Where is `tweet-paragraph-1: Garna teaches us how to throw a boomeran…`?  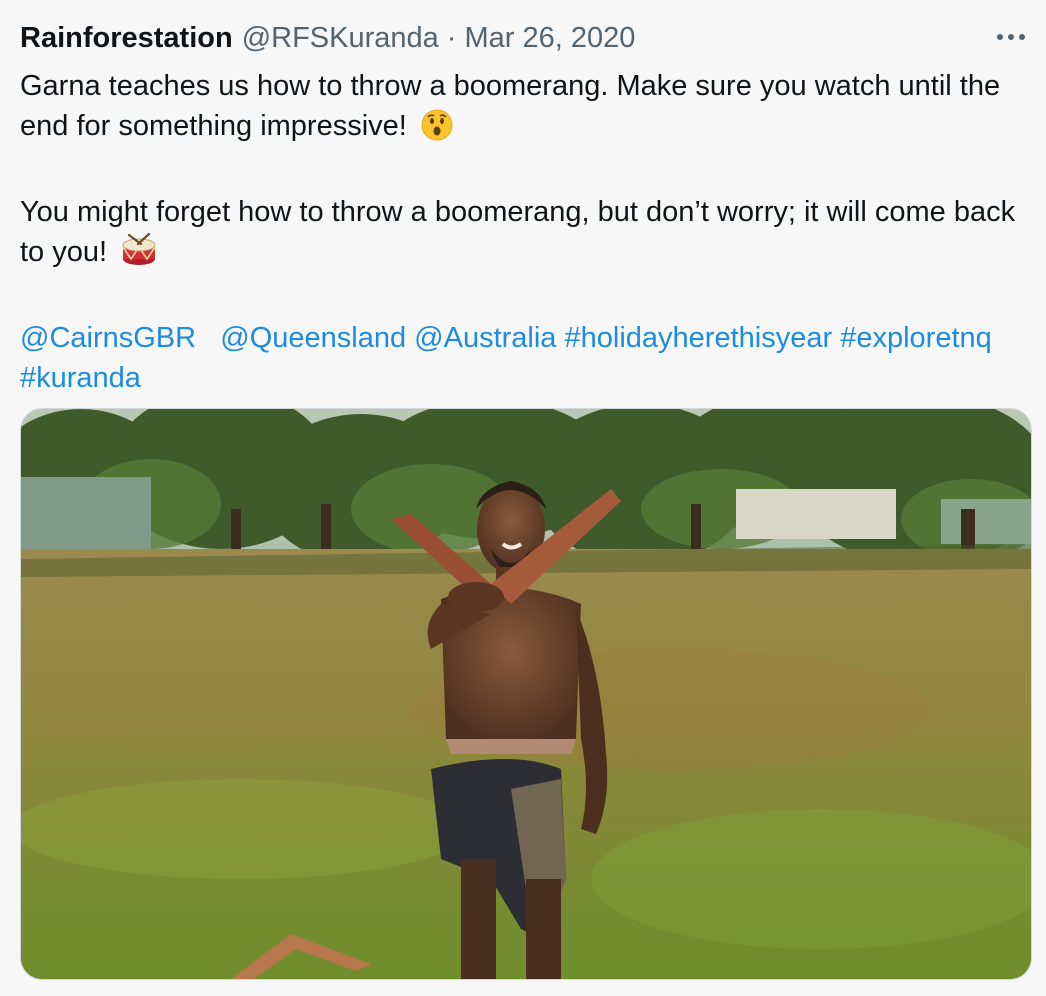
tweet-paragraph-1: Garna teaches us how to throw a boomeran… is located at coordinates (525, 109).